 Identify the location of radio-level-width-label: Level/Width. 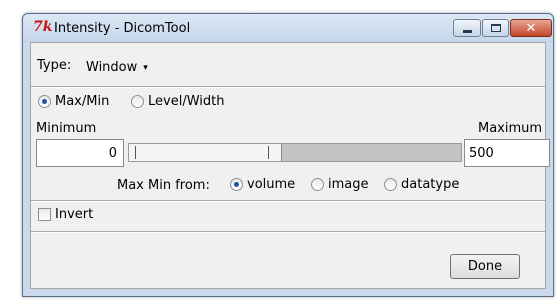
(186, 101).